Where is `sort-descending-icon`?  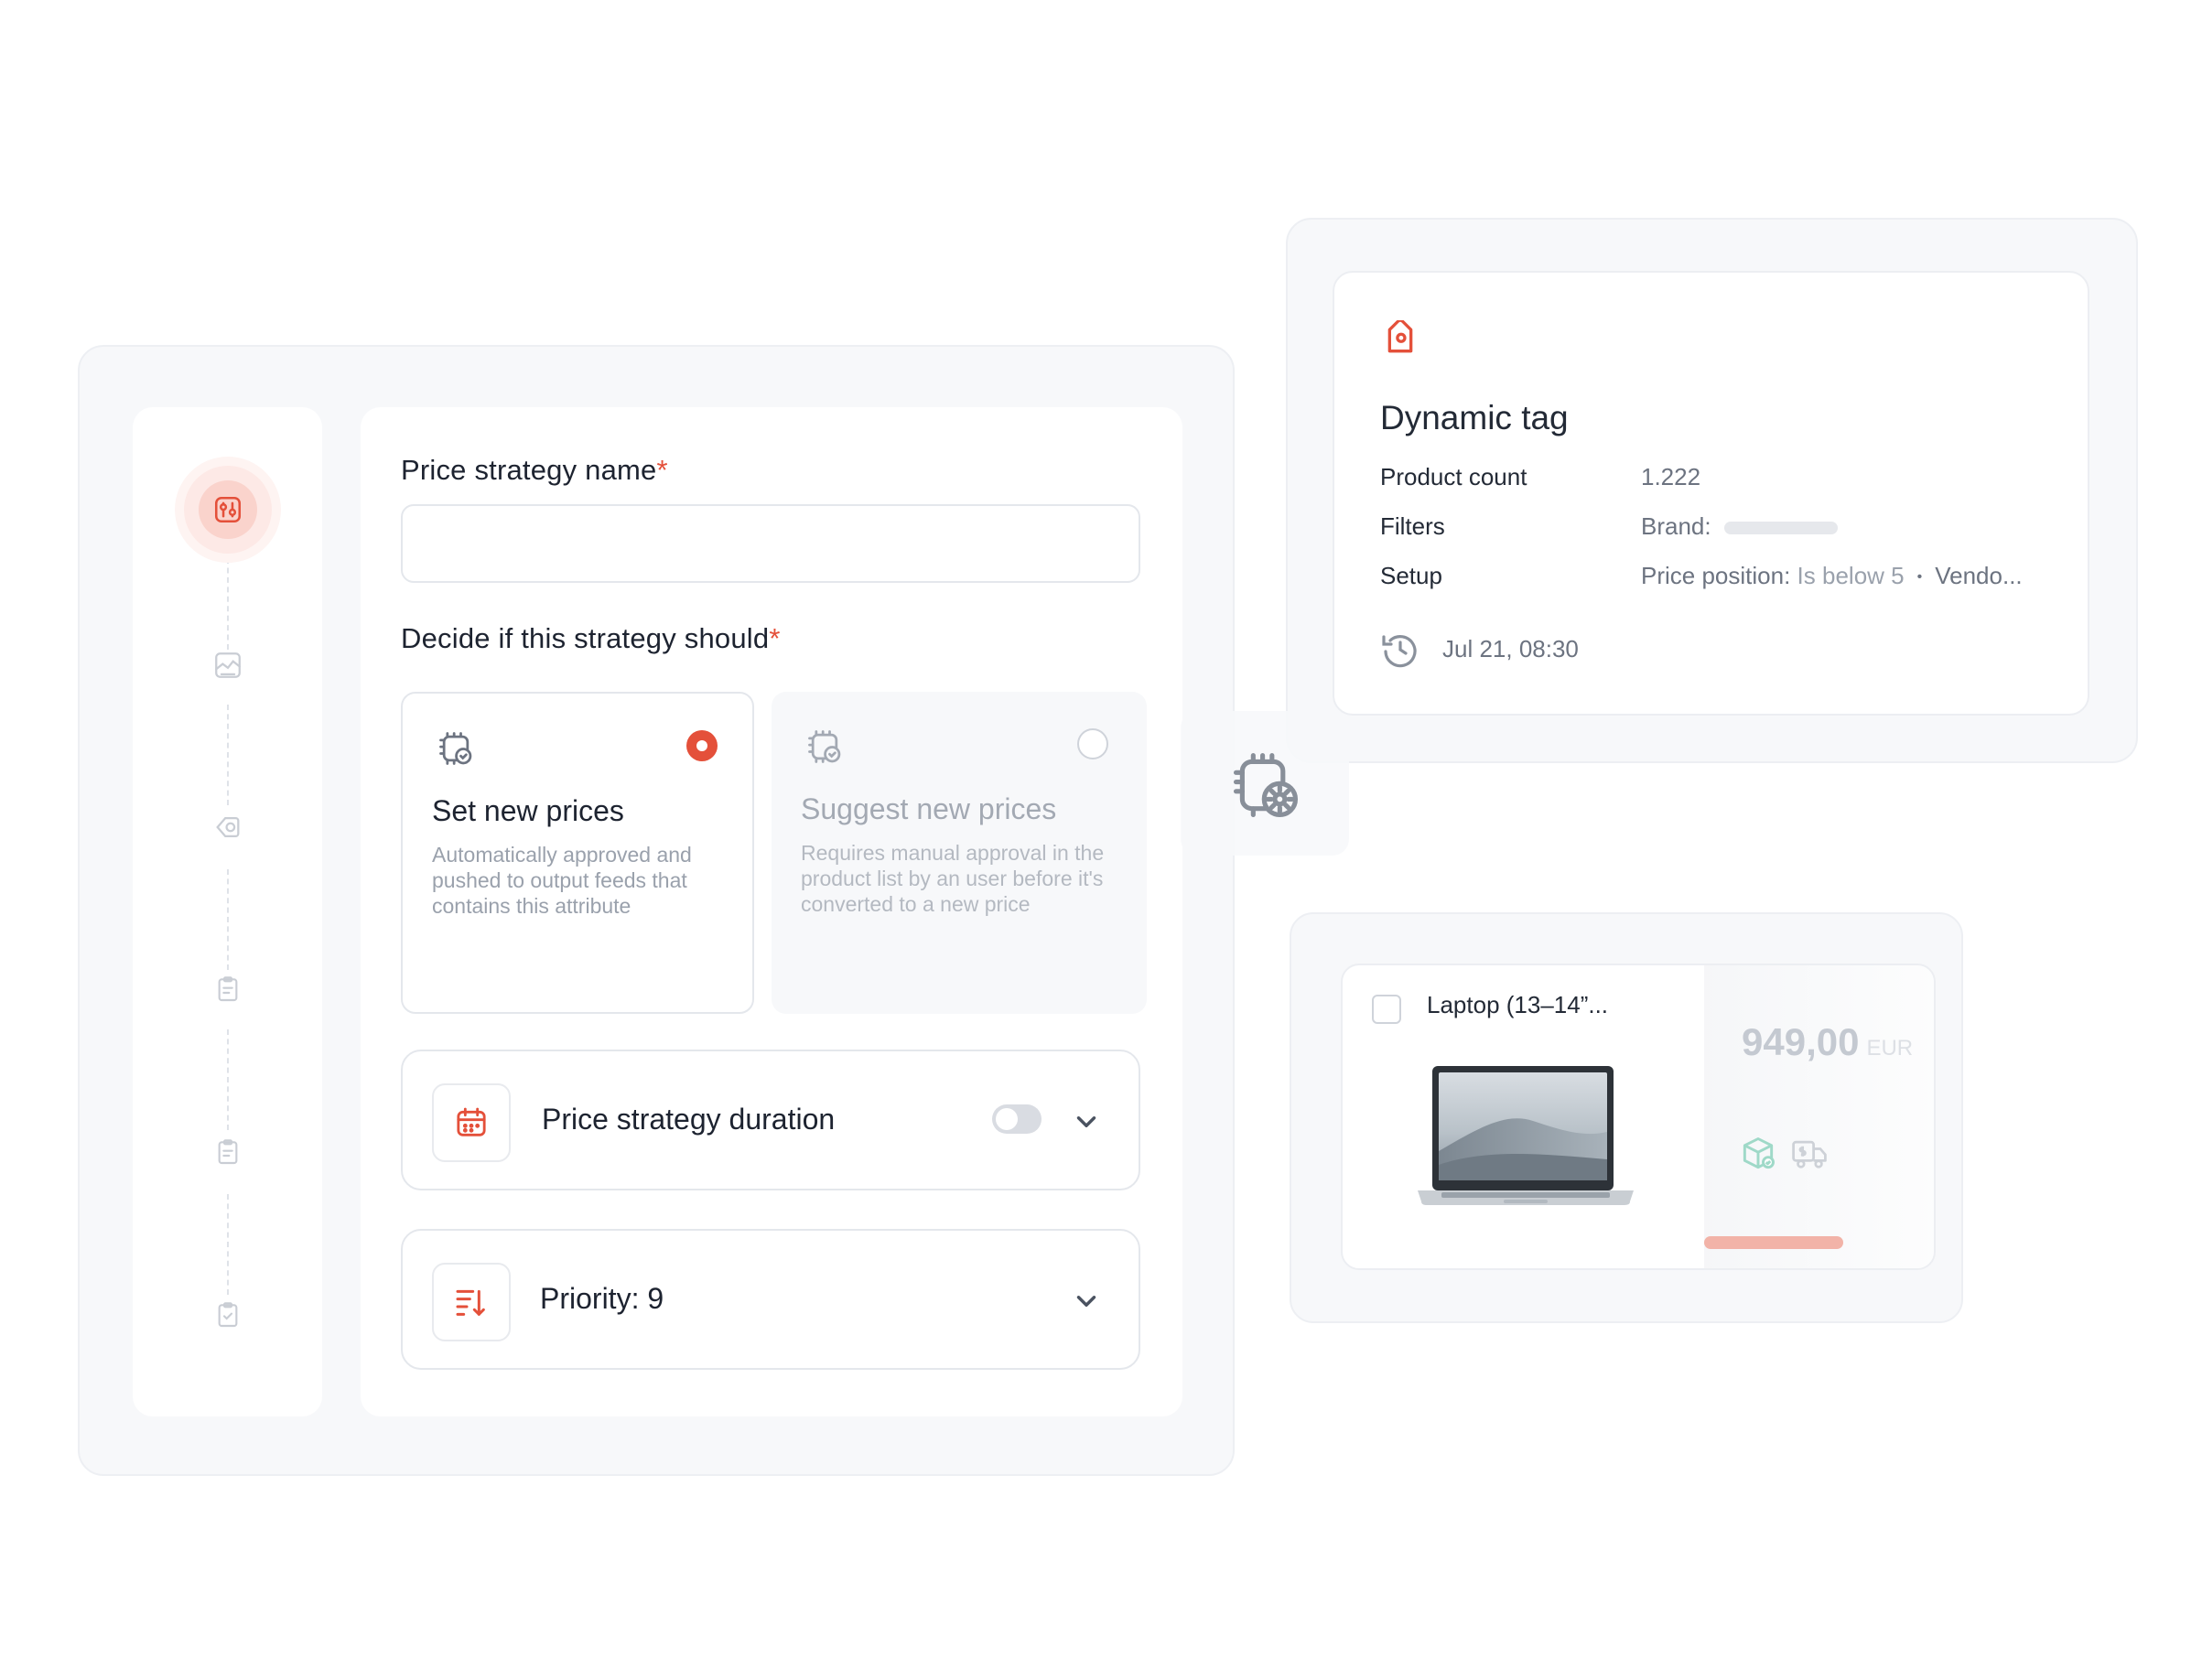 sort-descending-icon is located at coordinates (470, 1302).